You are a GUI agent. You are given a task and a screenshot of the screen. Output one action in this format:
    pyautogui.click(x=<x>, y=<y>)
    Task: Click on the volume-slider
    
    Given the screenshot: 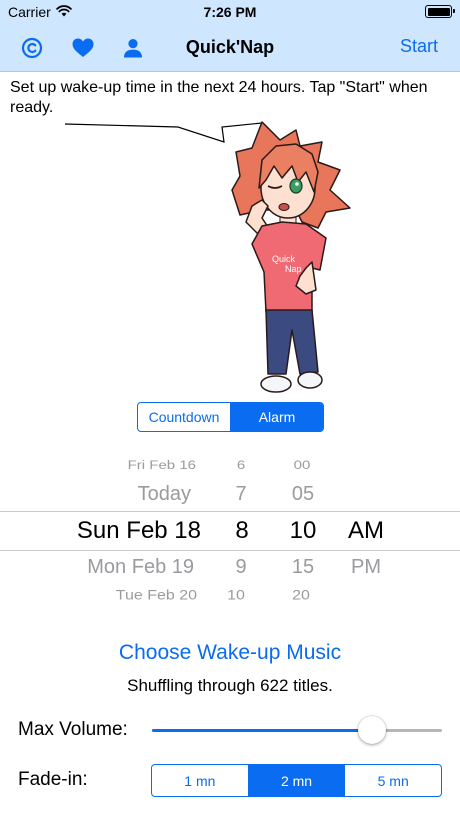 What is the action you would take?
    pyautogui.click(x=297, y=730)
    